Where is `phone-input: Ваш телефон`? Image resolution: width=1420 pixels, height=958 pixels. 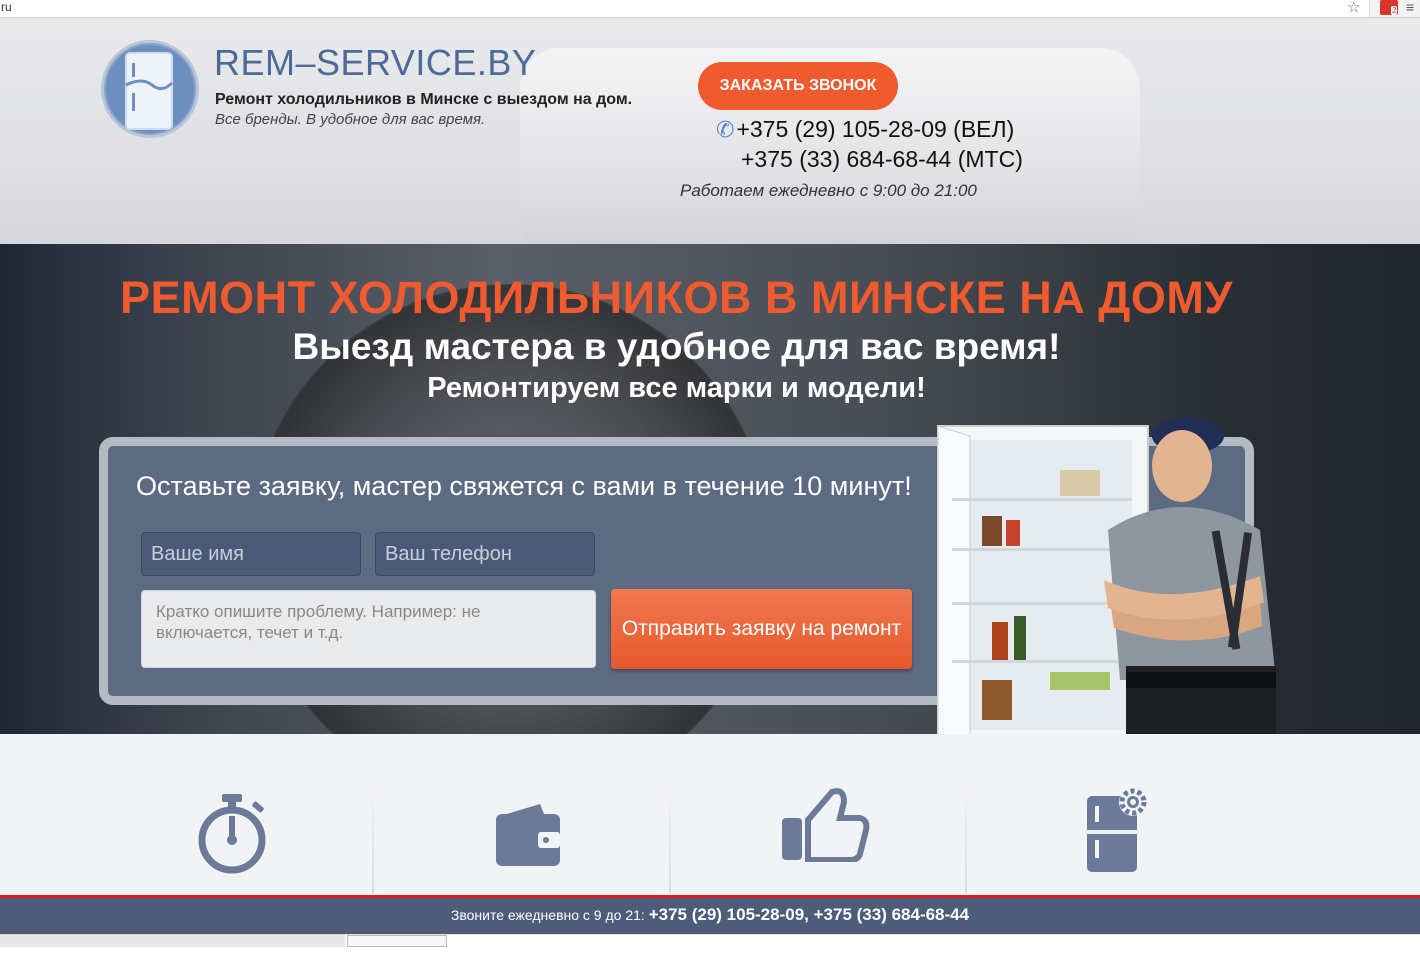
phone-input: Ваш телефон is located at coordinates (485, 554).